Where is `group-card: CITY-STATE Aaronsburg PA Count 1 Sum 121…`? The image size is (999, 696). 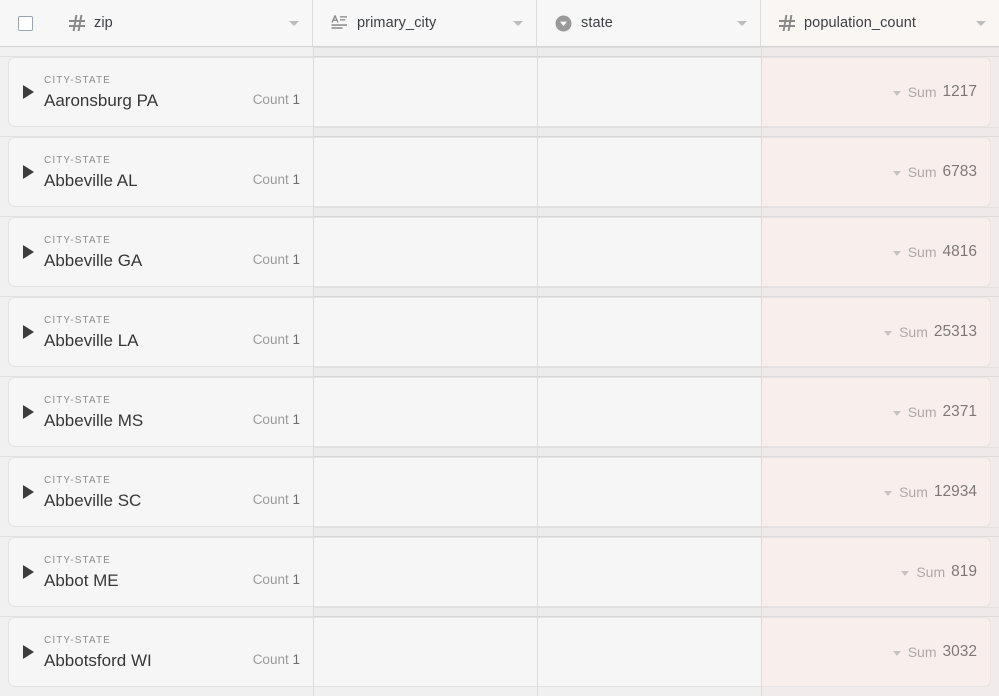 group-card: CITY-STATE Aaronsburg PA Count 1 Sum 121… is located at coordinates (499, 92).